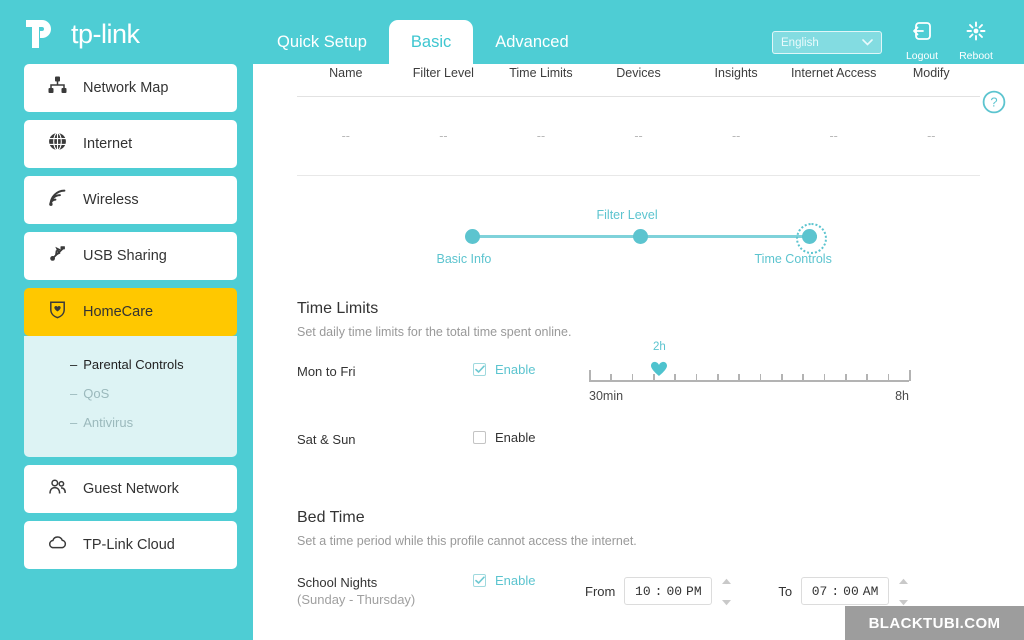 This screenshot has height=640, width=1024. I want to click on language-select-value: English, so click(800, 42).